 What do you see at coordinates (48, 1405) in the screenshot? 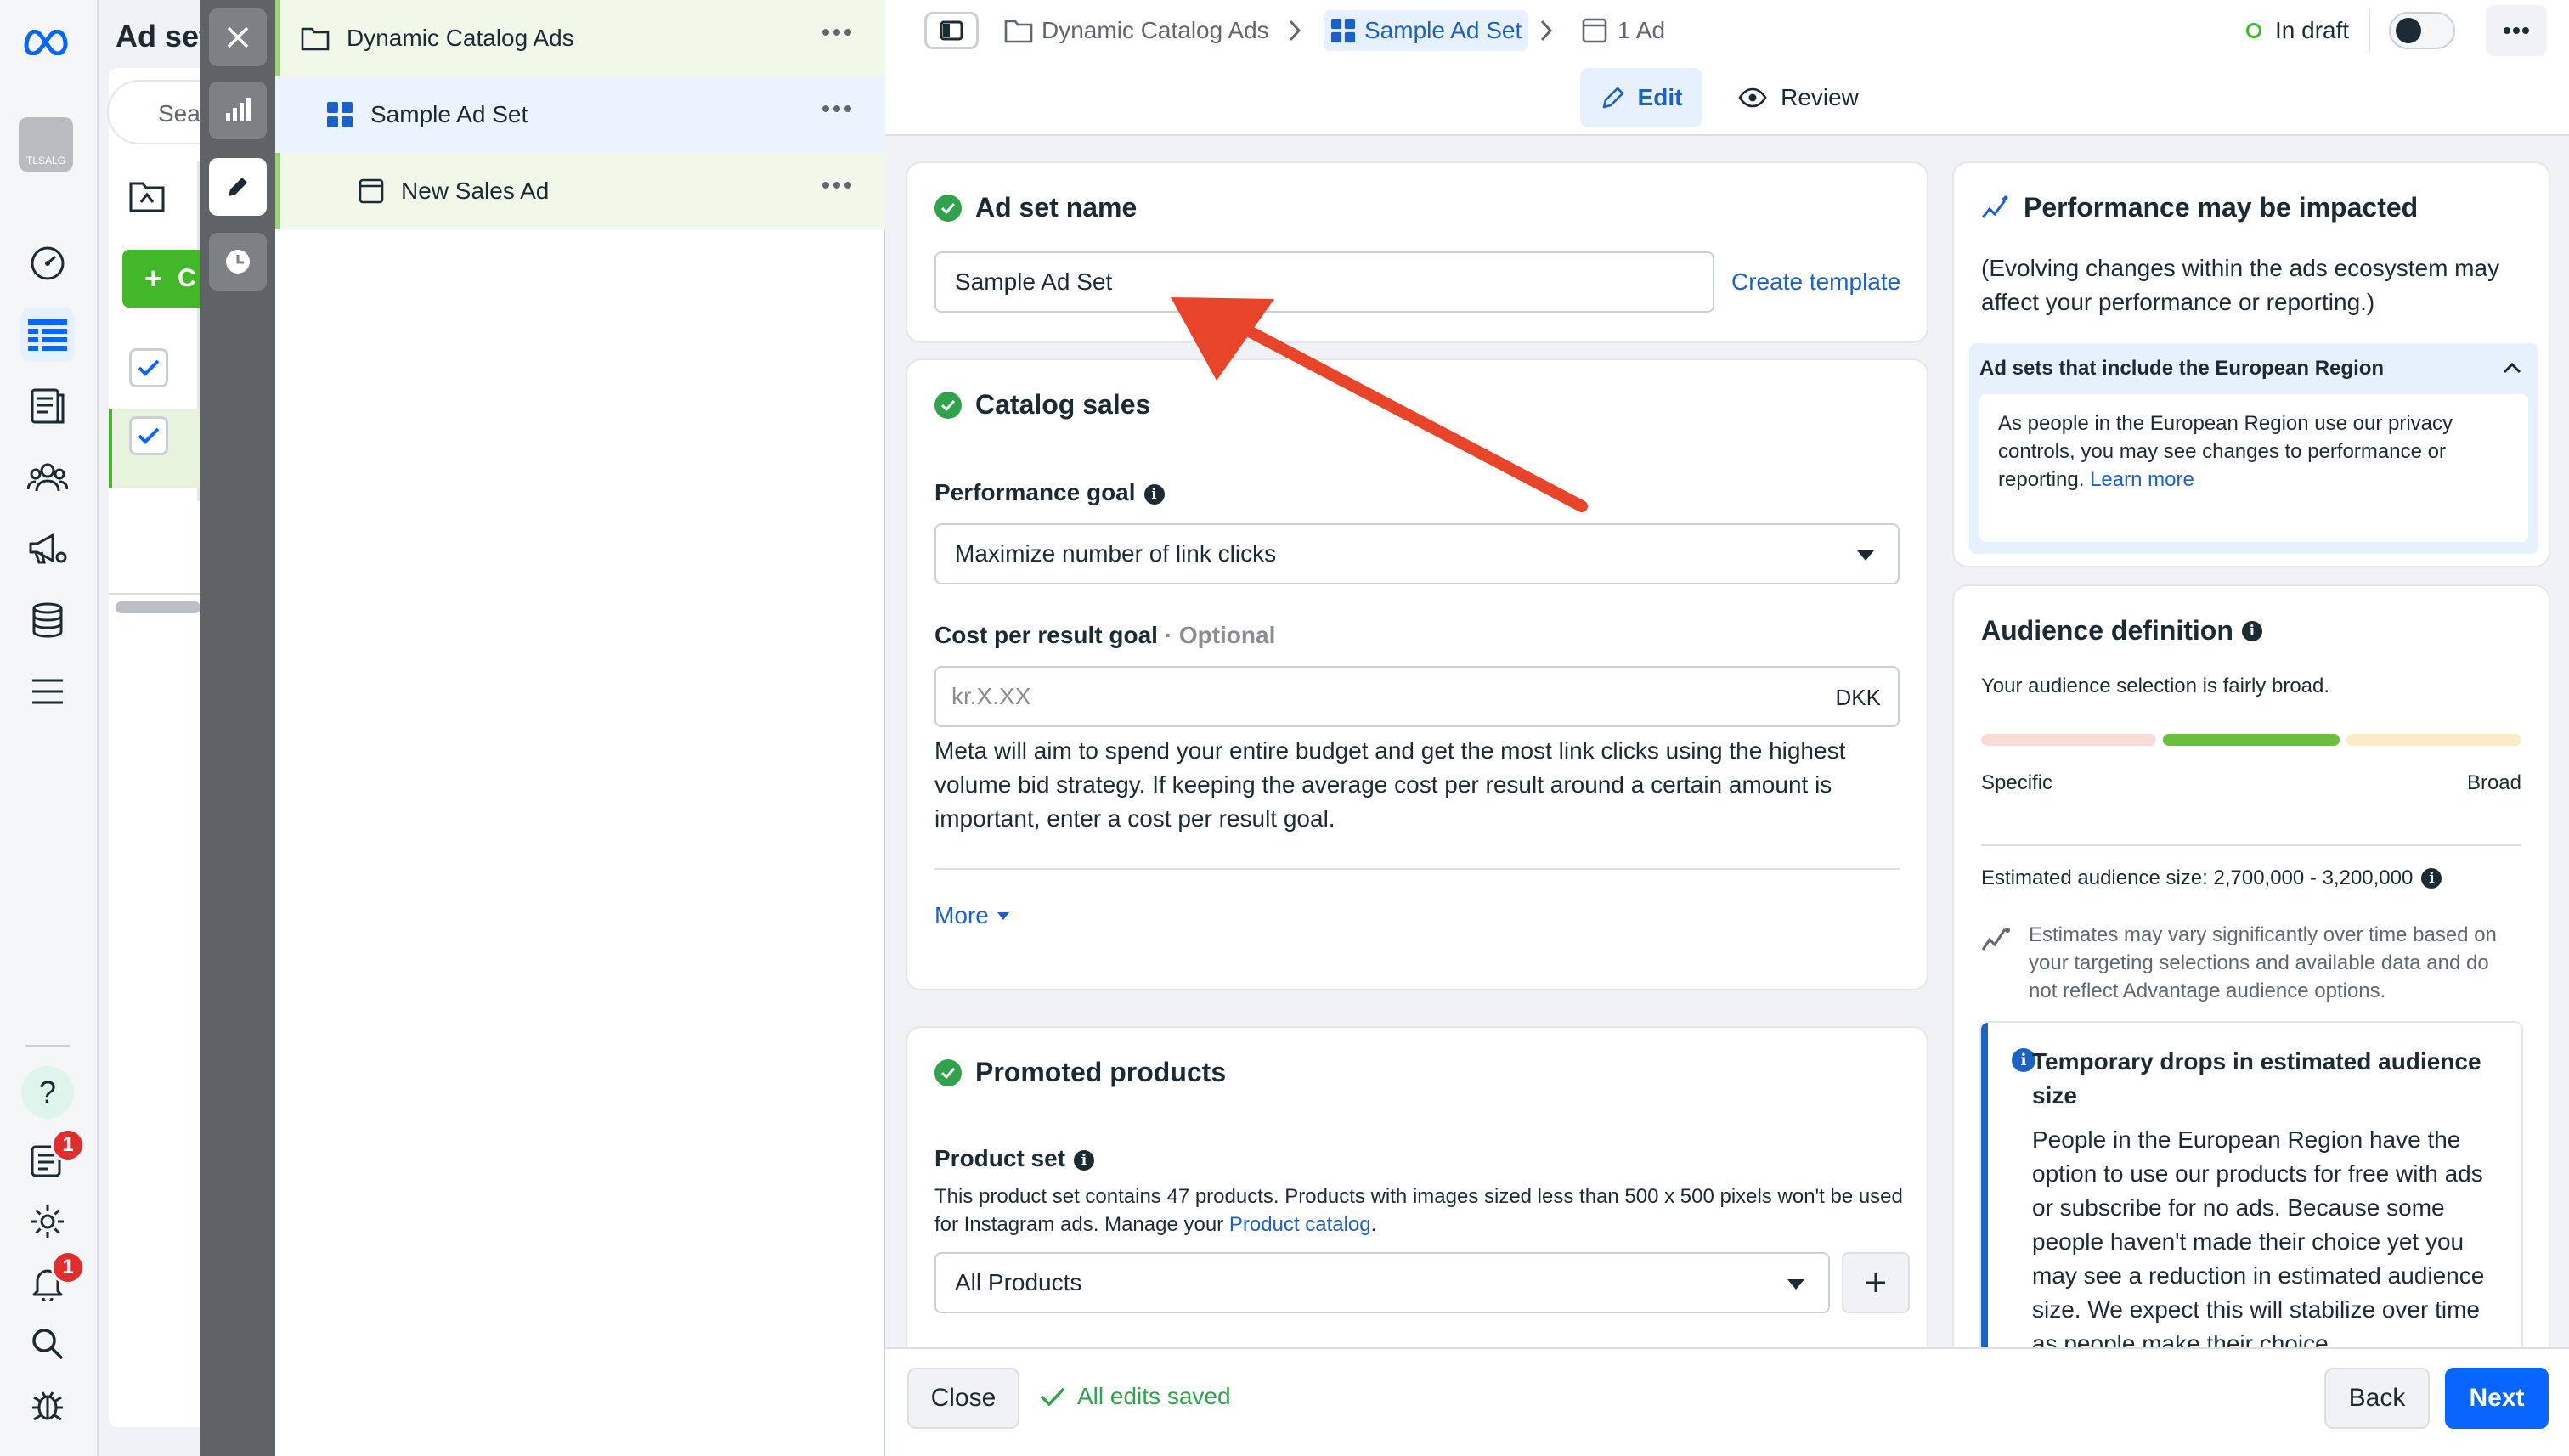
I see `report-bug-icon` at bounding box center [48, 1405].